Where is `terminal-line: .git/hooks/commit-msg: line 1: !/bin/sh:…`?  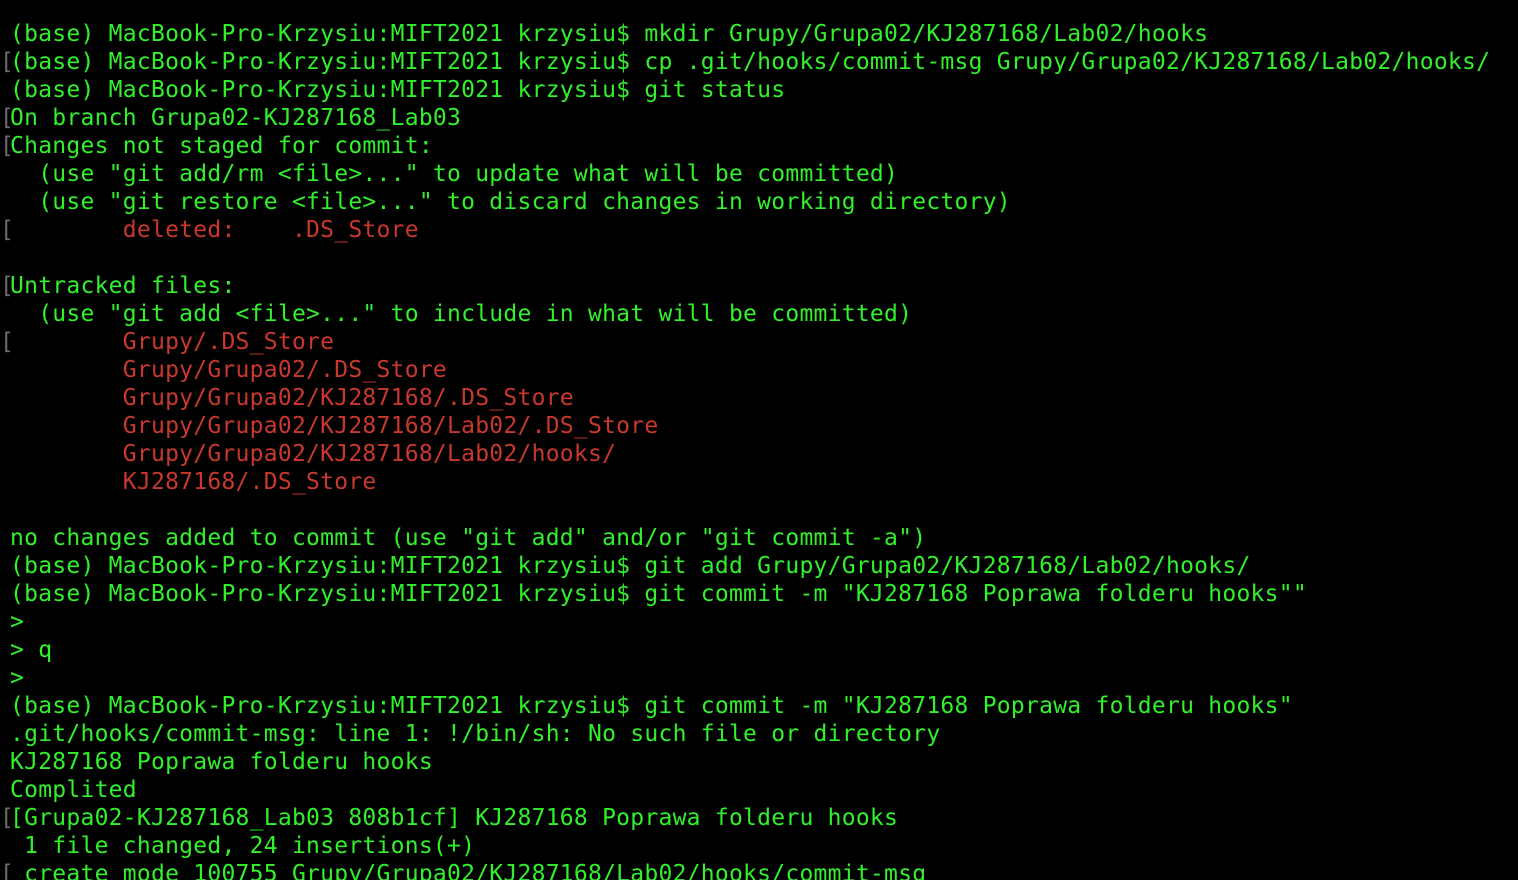
terminal-line: .git/hooks/commit-msg: line 1: !/bin/sh:… is located at coordinates (759, 734).